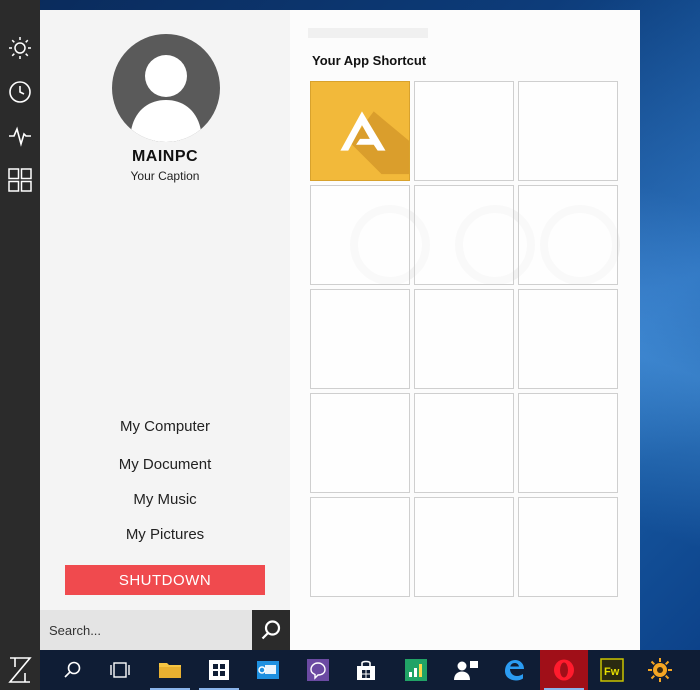  I want to click on svg-text: Fw, so click(612, 672).